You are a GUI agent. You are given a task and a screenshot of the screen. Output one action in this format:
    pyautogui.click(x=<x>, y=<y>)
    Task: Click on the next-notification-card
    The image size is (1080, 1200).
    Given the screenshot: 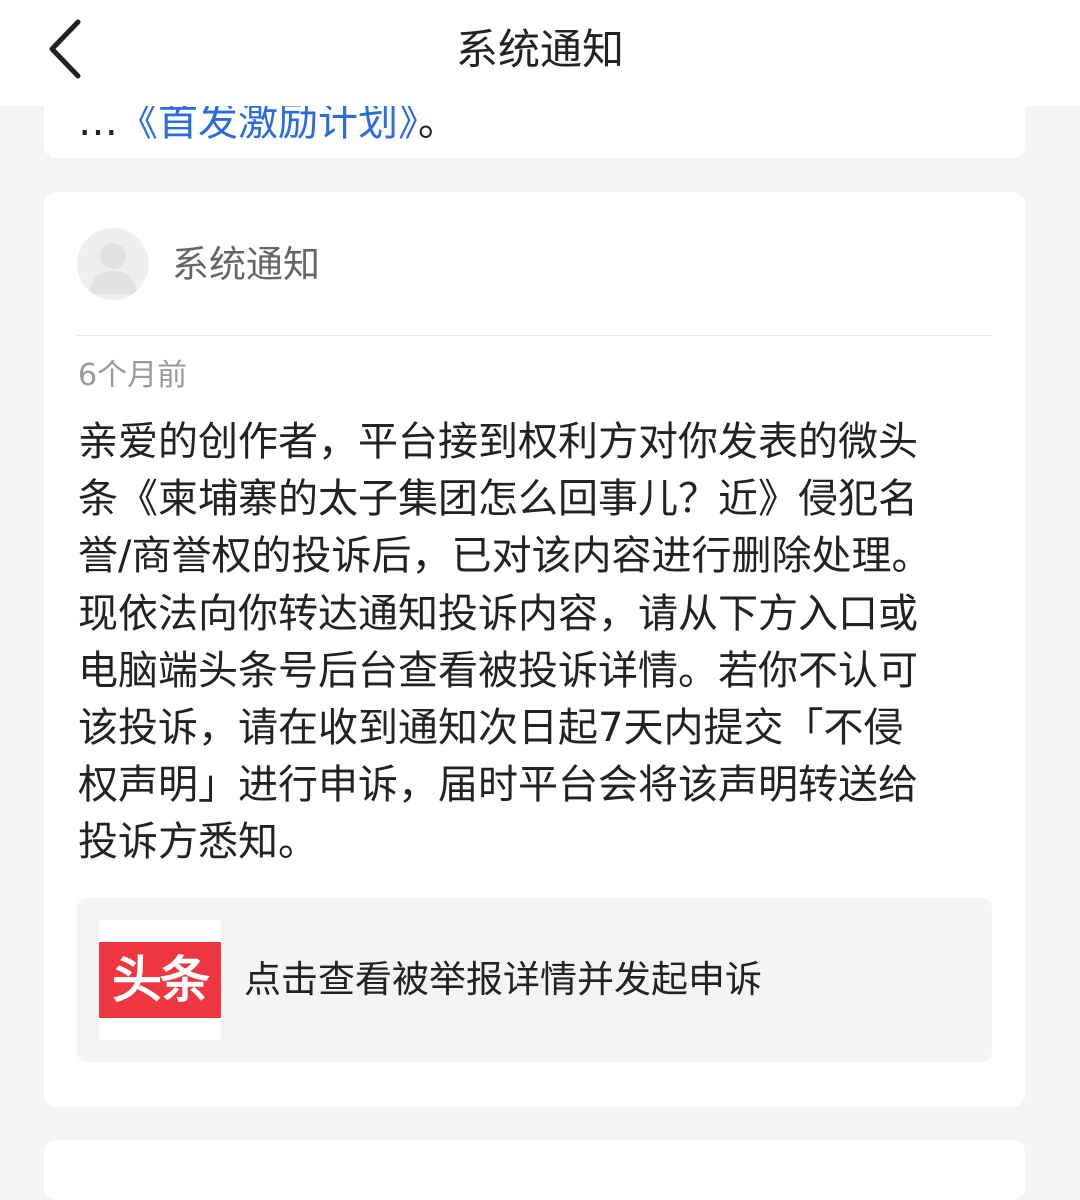 What is the action you would take?
    pyautogui.click(x=534, y=1170)
    